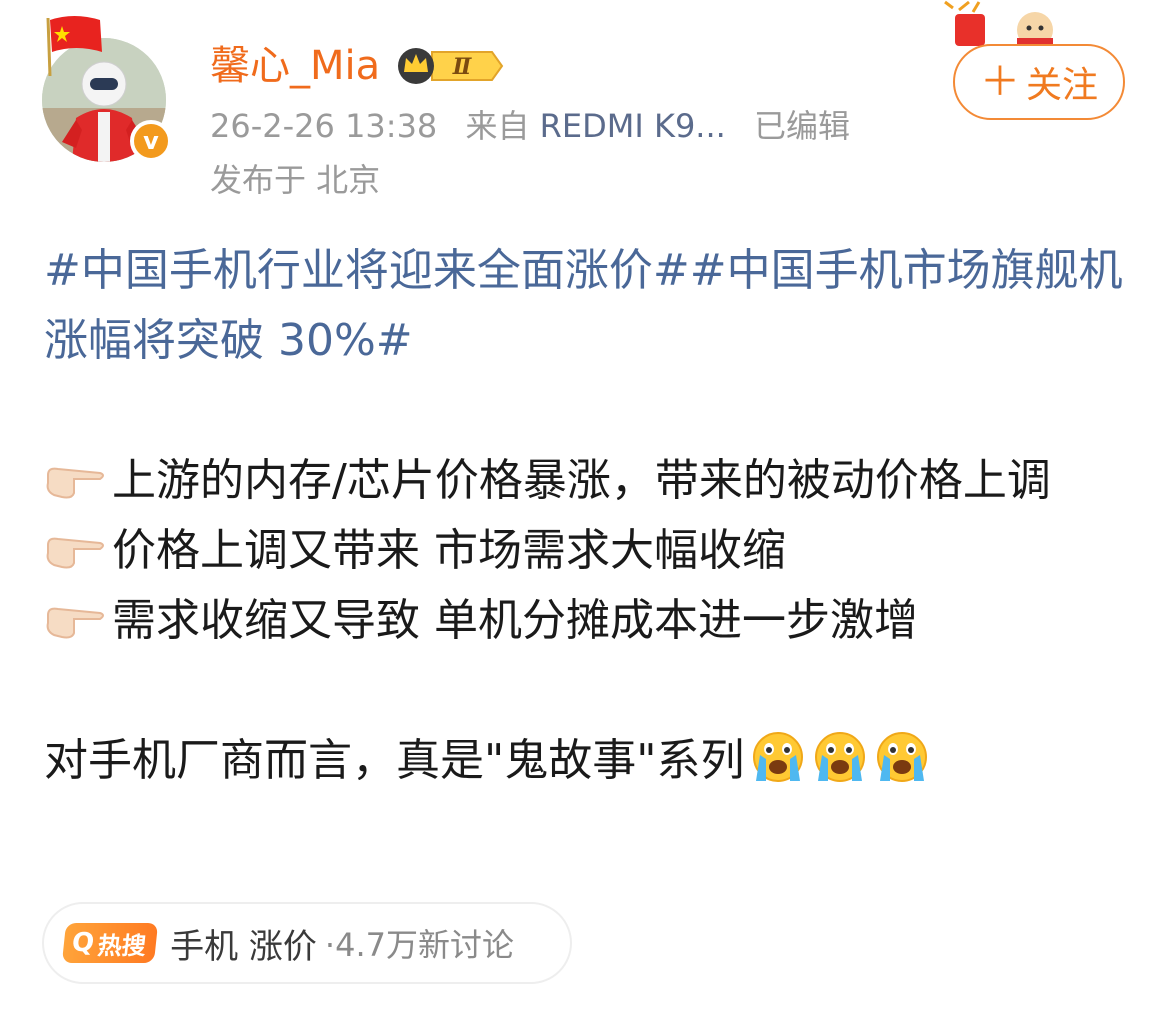  I want to click on name-row: 馨心_Mia Ⅱ, so click(357, 66).